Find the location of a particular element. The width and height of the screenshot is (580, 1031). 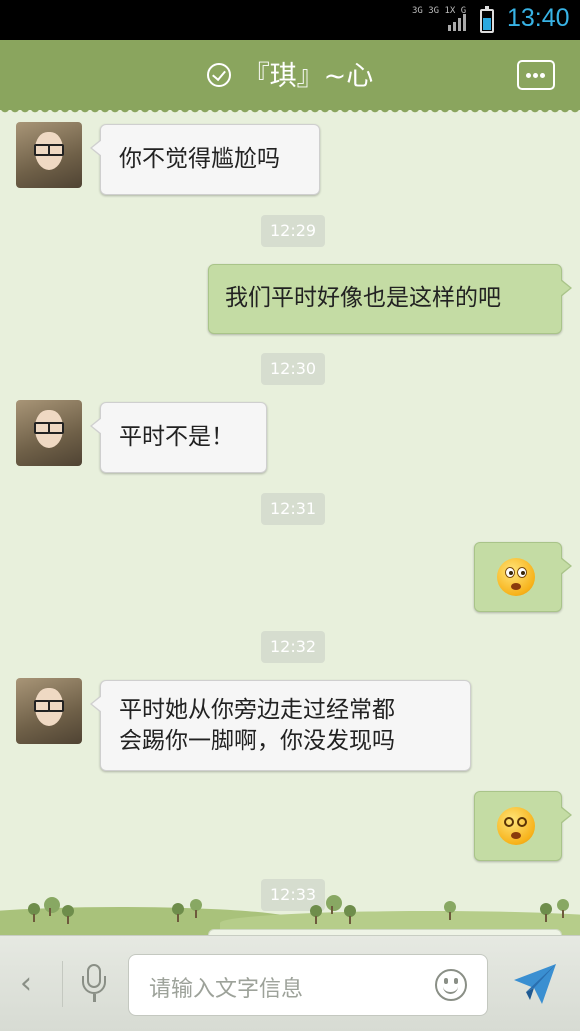

chat-header: 『琪』~心 is located at coordinates (290, 78).